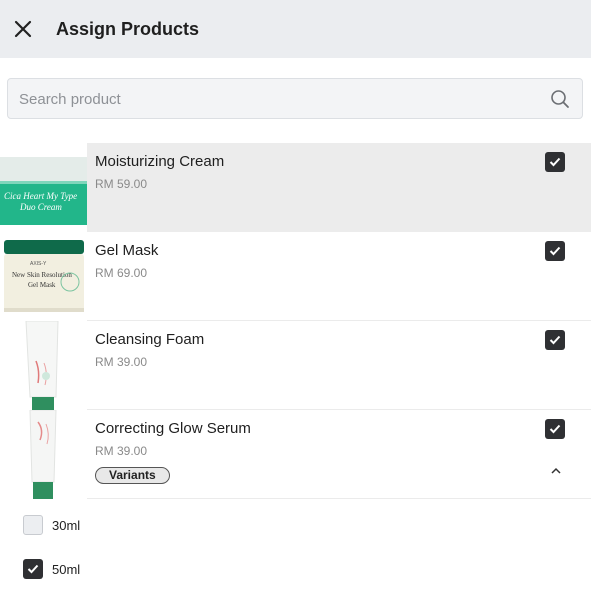 This screenshot has height=601, width=591. What do you see at coordinates (556, 471) in the screenshot?
I see `chevron-up-icon` at bounding box center [556, 471].